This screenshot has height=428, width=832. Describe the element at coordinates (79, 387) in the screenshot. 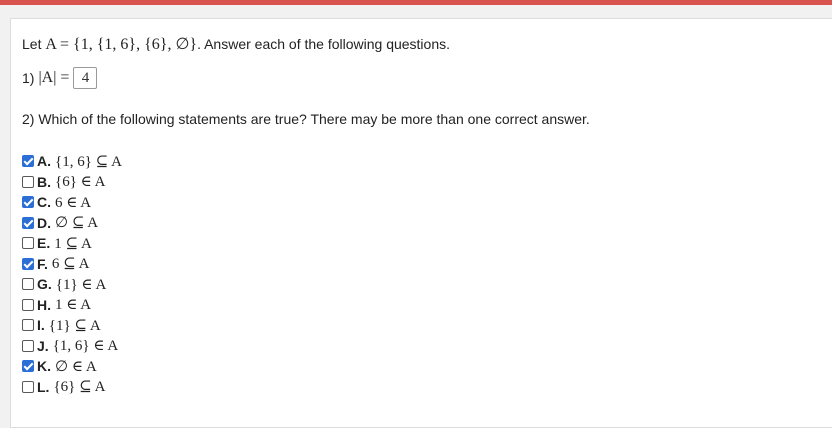

I see `option-expression: {6} ⊆ A` at that location.